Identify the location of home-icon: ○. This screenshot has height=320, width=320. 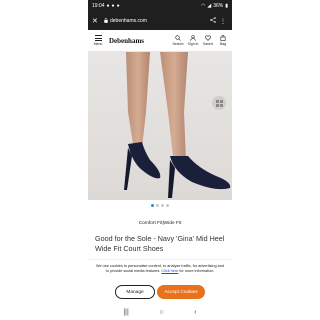
(161, 312).